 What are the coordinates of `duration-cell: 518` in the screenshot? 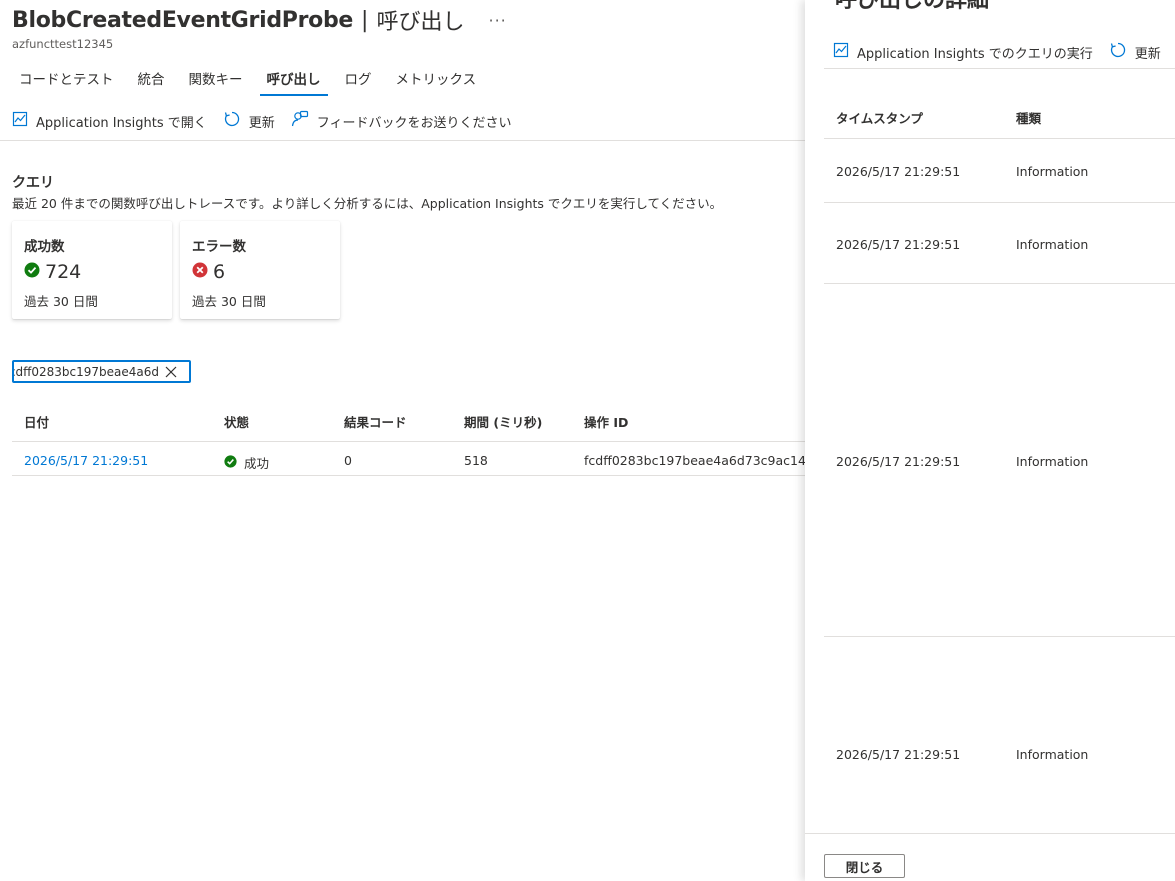 It's located at (476, 460).